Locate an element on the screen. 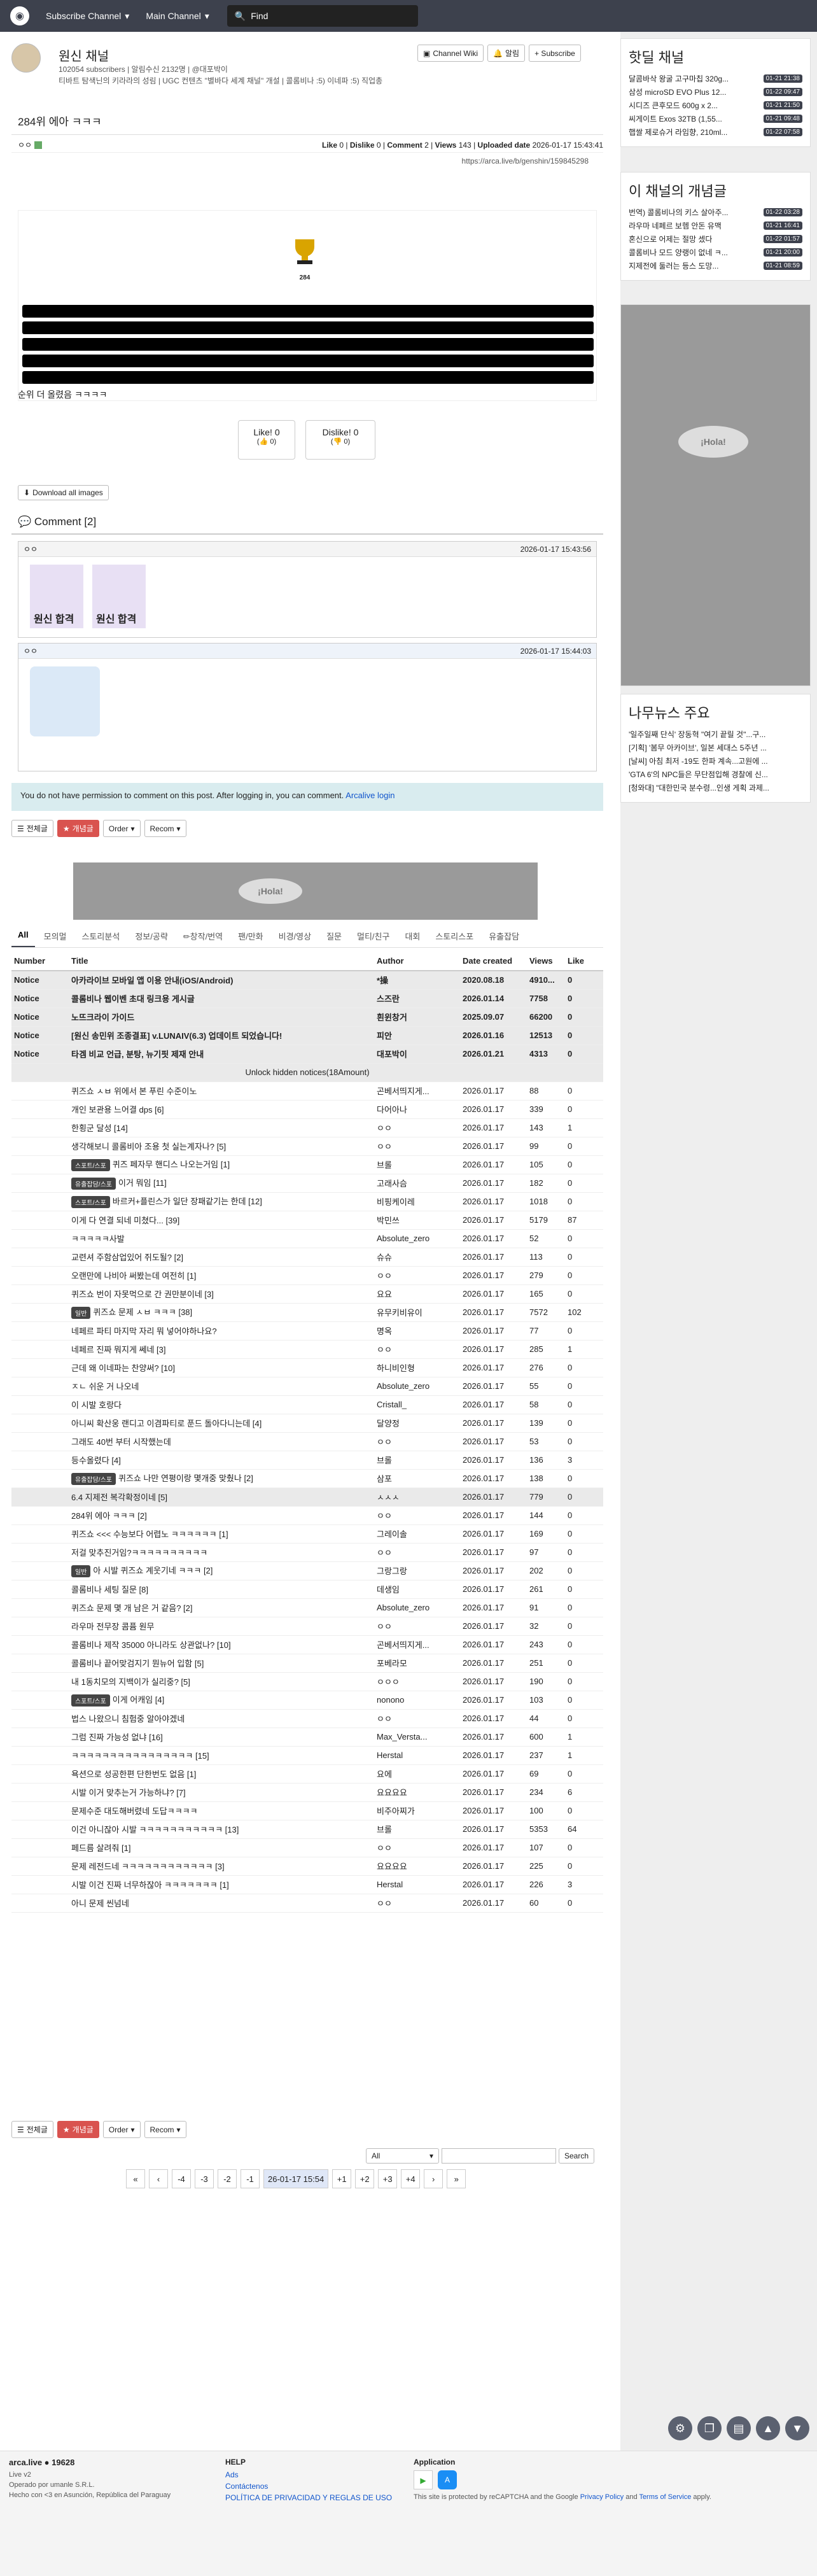 This screenshot has height=2576, width=817. post-title-link: 욕션으로 성공한편 단한번도 없음 [1] is located at coordinates (134, 1775).